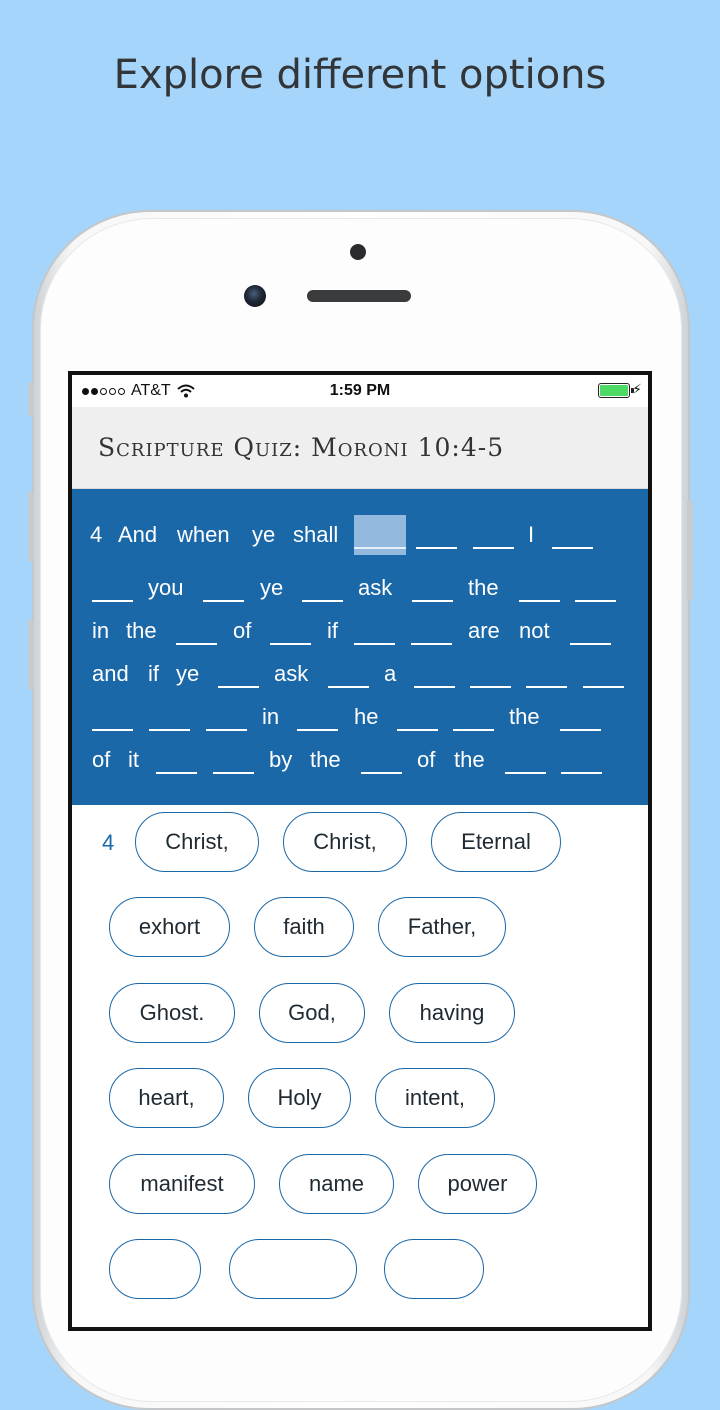 Image resolution: width=720 pixels, height=1410 pixels. I want to click on word-option-chip: Ghost., so click(172, 1013).